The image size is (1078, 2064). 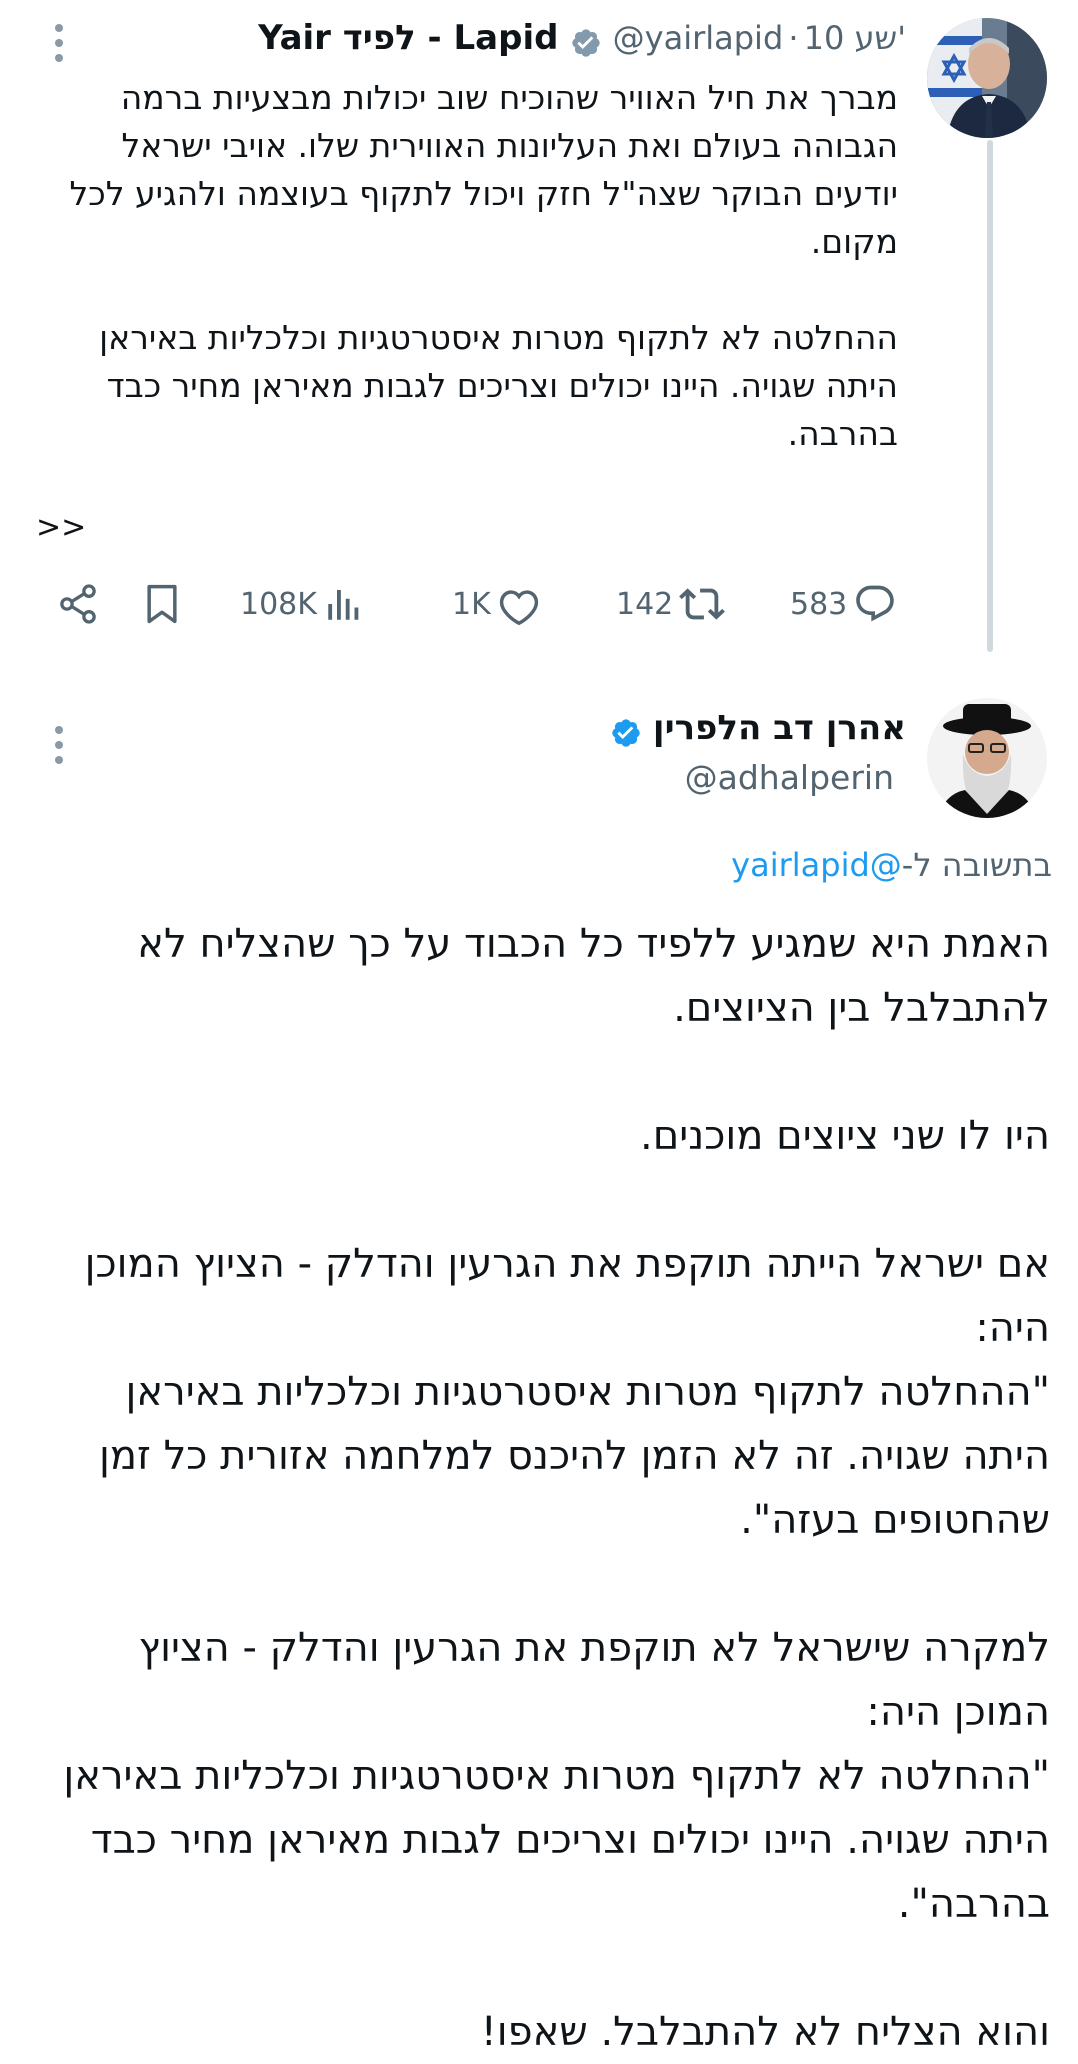 What do you see at coordinates (645, 604) in the screenshot?
I see `repost-count: 142` at bounding box center [645, 604].